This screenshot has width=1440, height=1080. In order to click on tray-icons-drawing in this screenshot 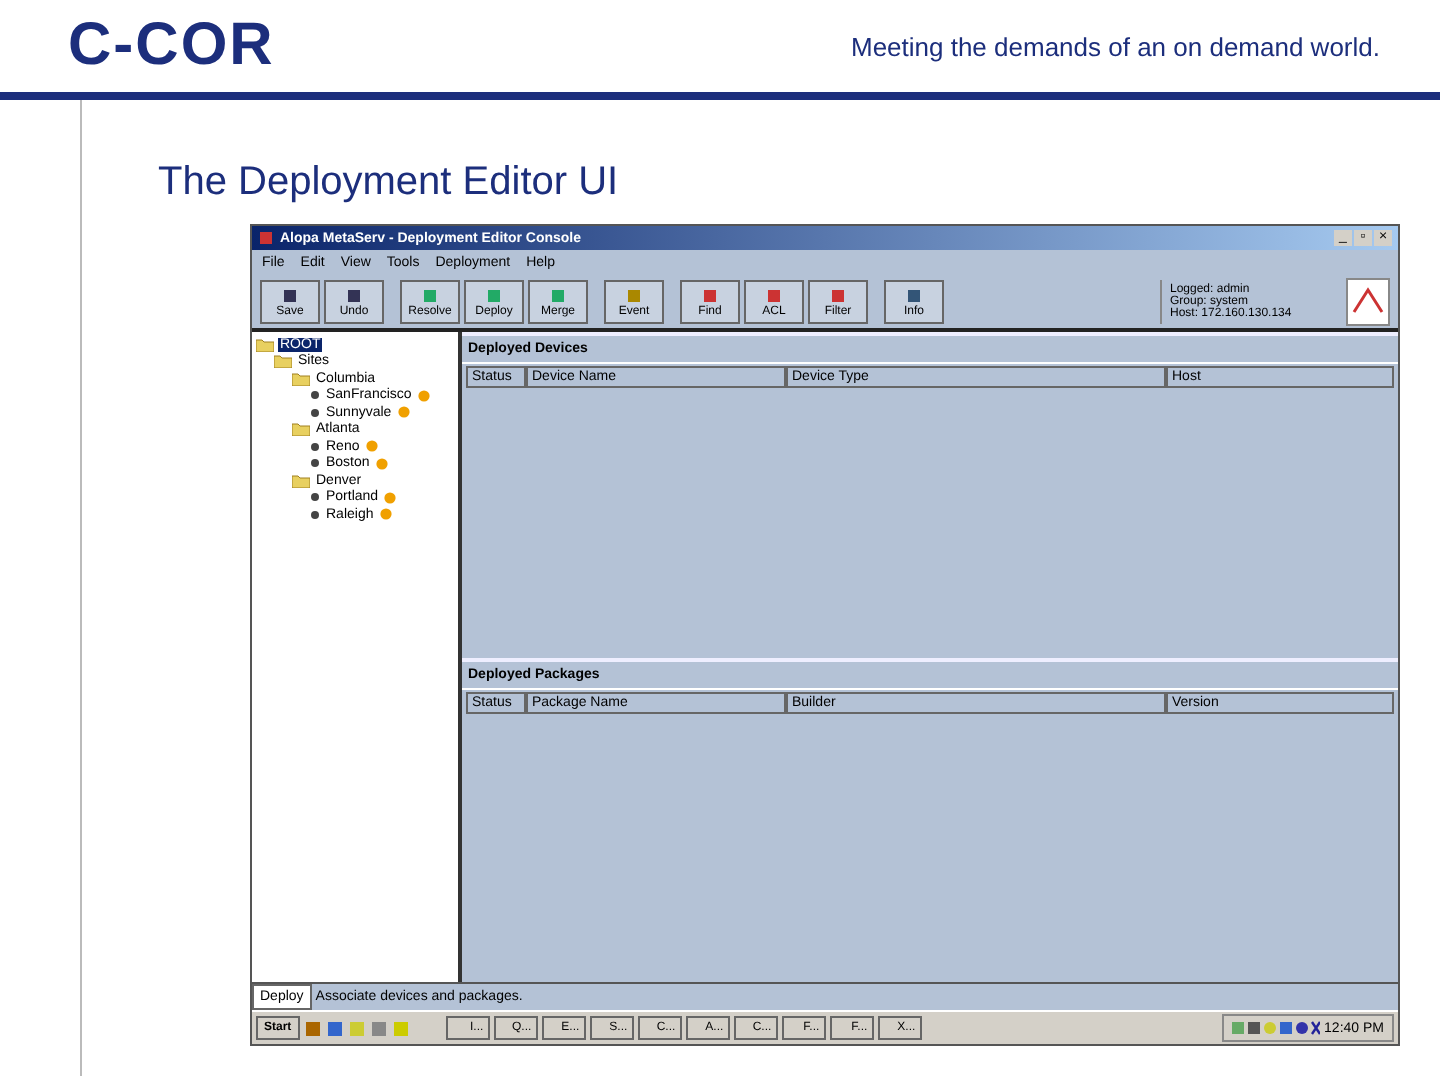, I will do `click(1276, 1028)`.